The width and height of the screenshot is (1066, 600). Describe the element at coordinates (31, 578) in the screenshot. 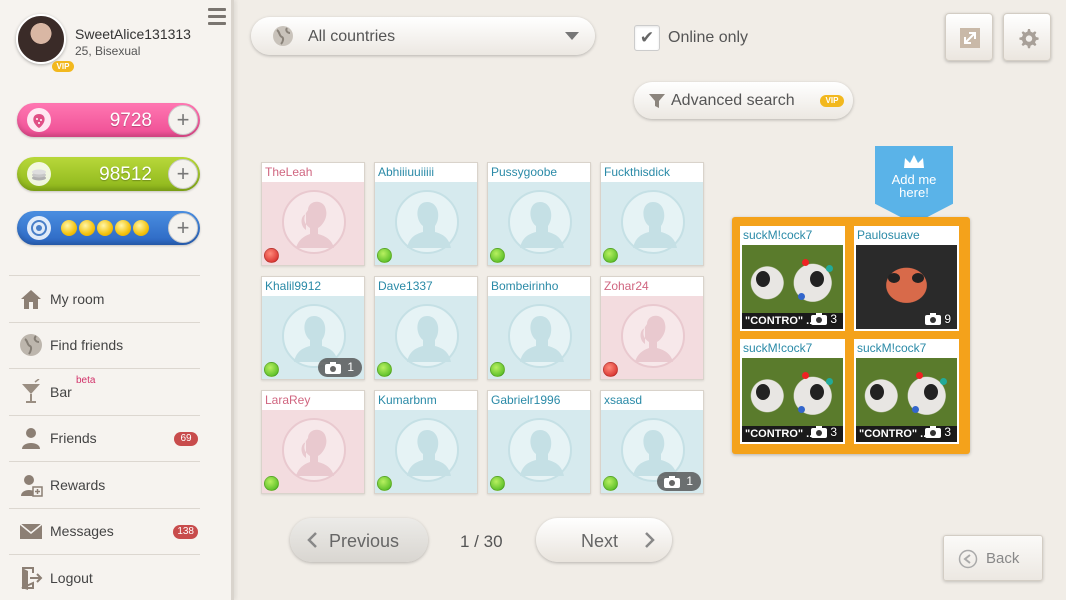

I see `logout-icon` at that location.